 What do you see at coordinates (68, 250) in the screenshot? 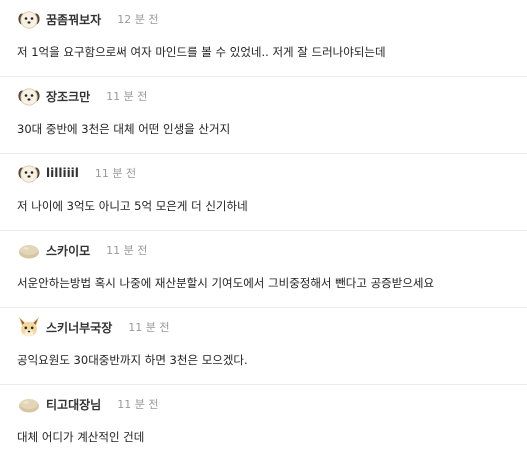
I see `comment-author: 스카이모` at bounding box center [68, 250].